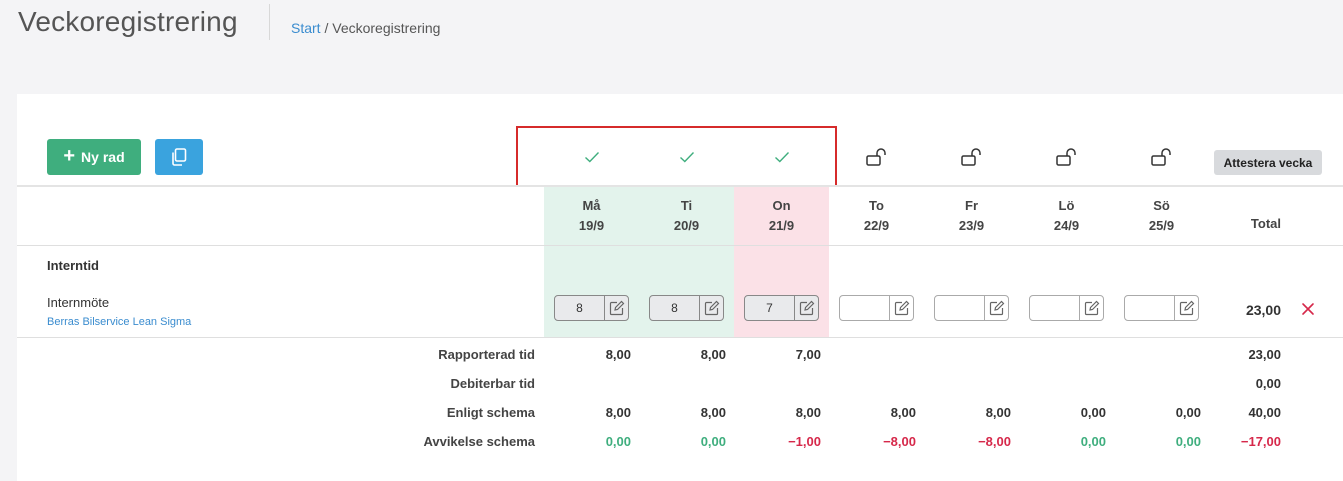 The width and height of the screenshot is (1343, 481). What do you see at coordinates (876, 205) in the screenshot?
I see `day-name: To` at bounding box center [876, 205].